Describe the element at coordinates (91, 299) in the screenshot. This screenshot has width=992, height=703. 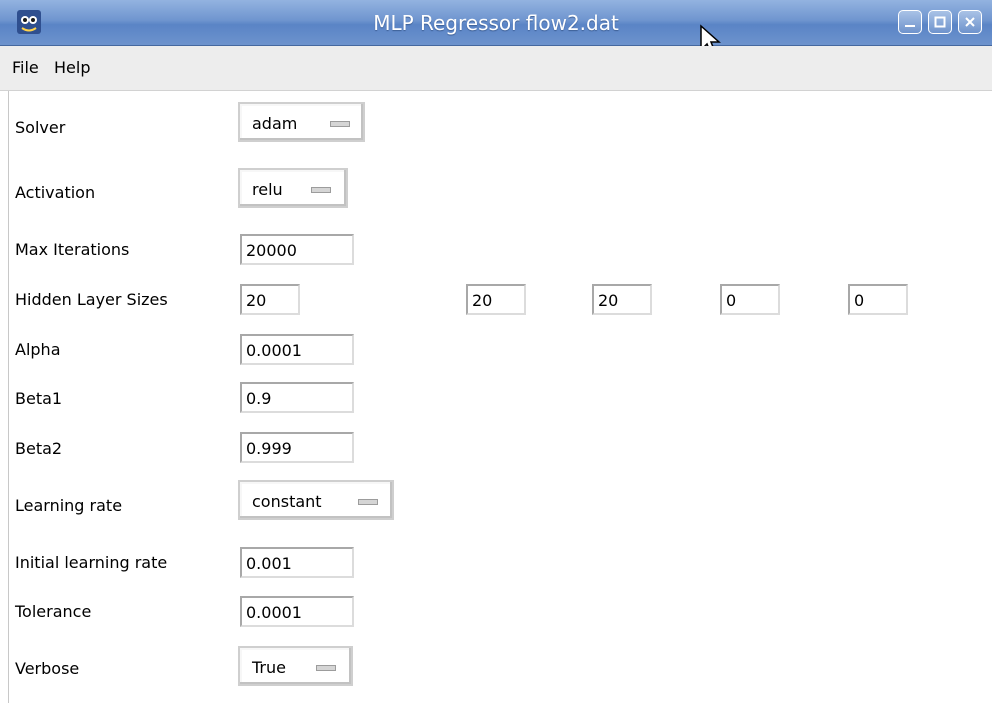
I see `hidden-layer-sizes-label: Hidden Layer Sizes` at that location.